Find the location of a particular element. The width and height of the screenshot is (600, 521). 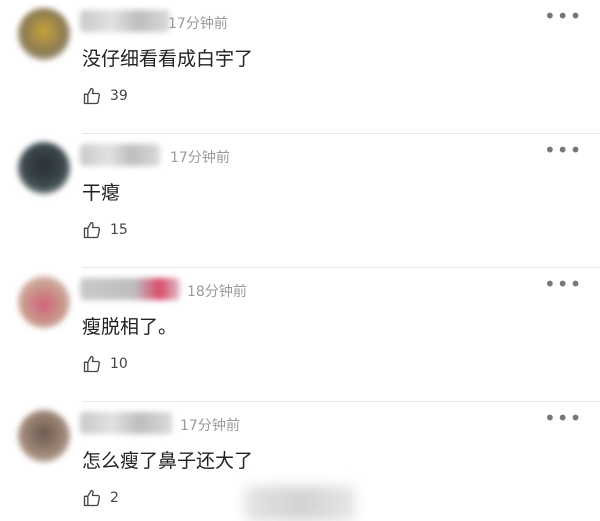

like-count: 10 is located at coordinates (119, 364).